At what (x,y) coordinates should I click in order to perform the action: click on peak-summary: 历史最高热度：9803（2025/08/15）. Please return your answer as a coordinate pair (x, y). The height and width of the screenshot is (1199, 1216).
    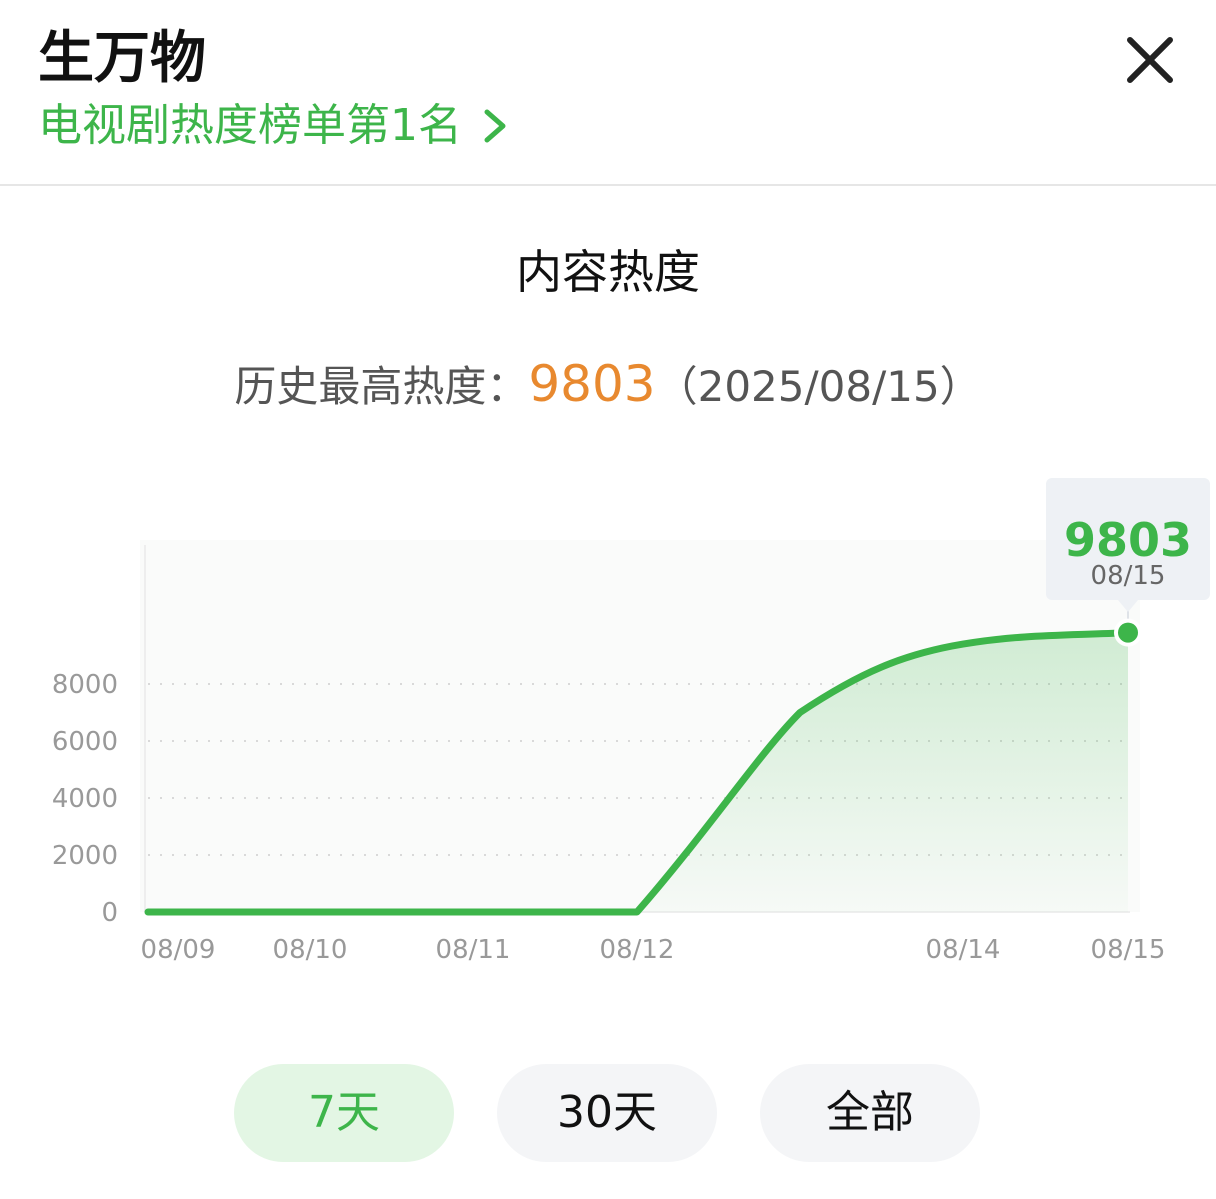
    Looking at the image, I should click on (608, 385).